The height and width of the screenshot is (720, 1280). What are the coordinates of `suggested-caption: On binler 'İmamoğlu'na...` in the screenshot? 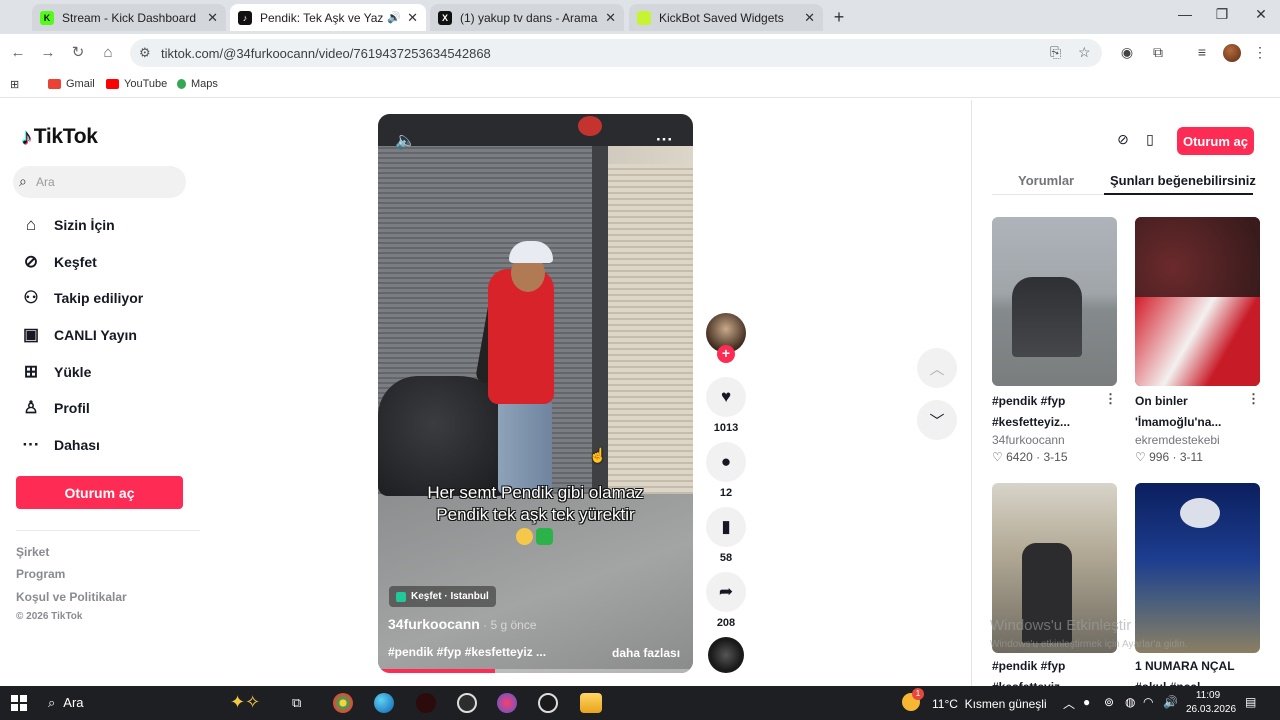 It's located at (1190, 412).